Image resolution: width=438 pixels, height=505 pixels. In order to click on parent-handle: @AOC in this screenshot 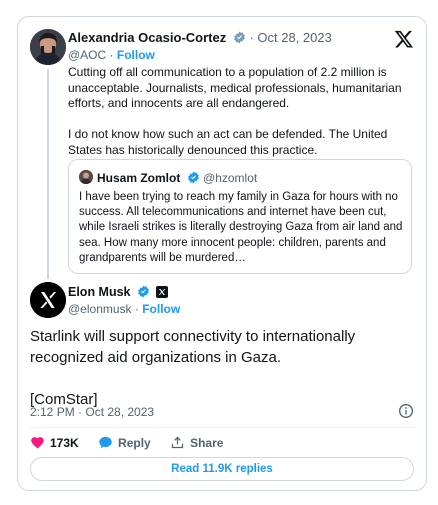, I will do `click(87, 55)`.